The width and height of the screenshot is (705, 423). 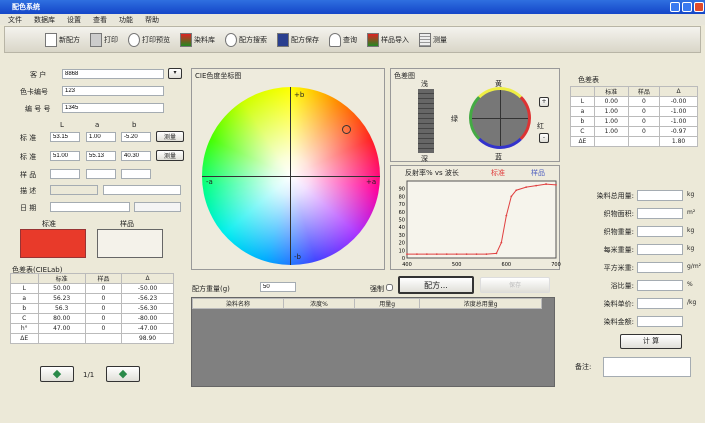 What do you see at coordinates (38, 109) in the screenshot?
I see `number-label: 编 号 号` at bounding box center [38, 109].